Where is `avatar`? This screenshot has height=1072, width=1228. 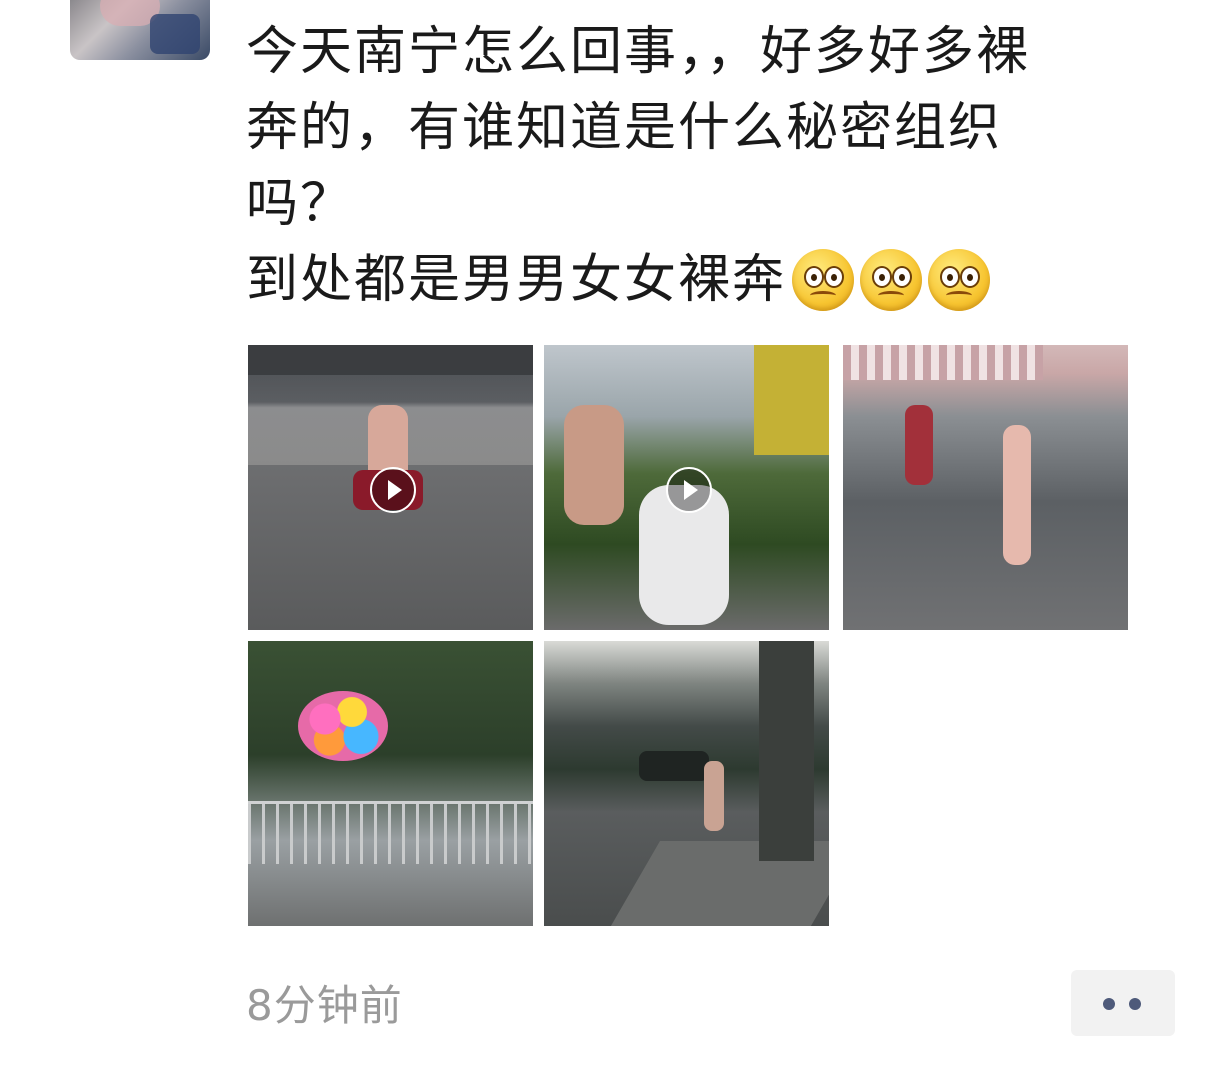
avatar is located at coordinates (140, 30).